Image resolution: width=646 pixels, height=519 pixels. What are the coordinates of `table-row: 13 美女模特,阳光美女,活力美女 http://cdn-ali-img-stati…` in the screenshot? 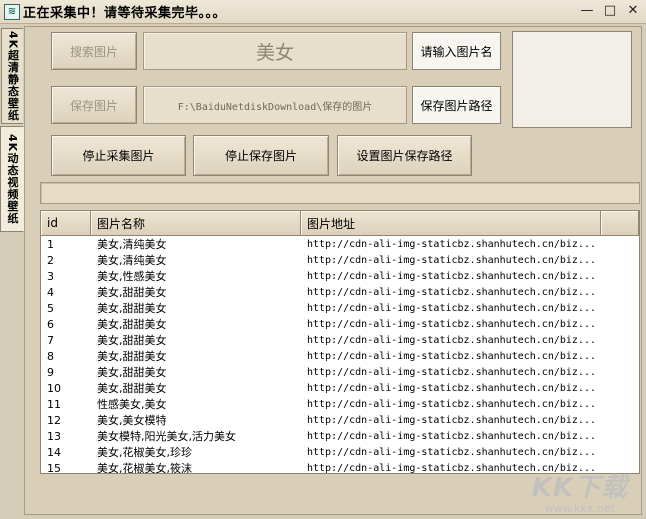 It's located at (340, 436).